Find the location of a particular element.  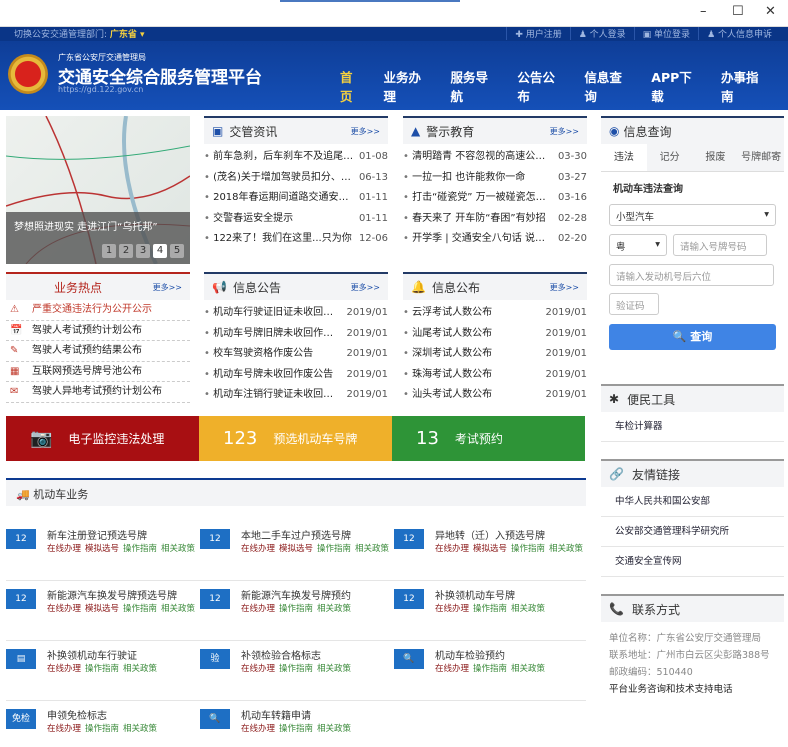

hot-item: 📅 驾驶人考试预约计划公布 is located at coordinates (98, 331).